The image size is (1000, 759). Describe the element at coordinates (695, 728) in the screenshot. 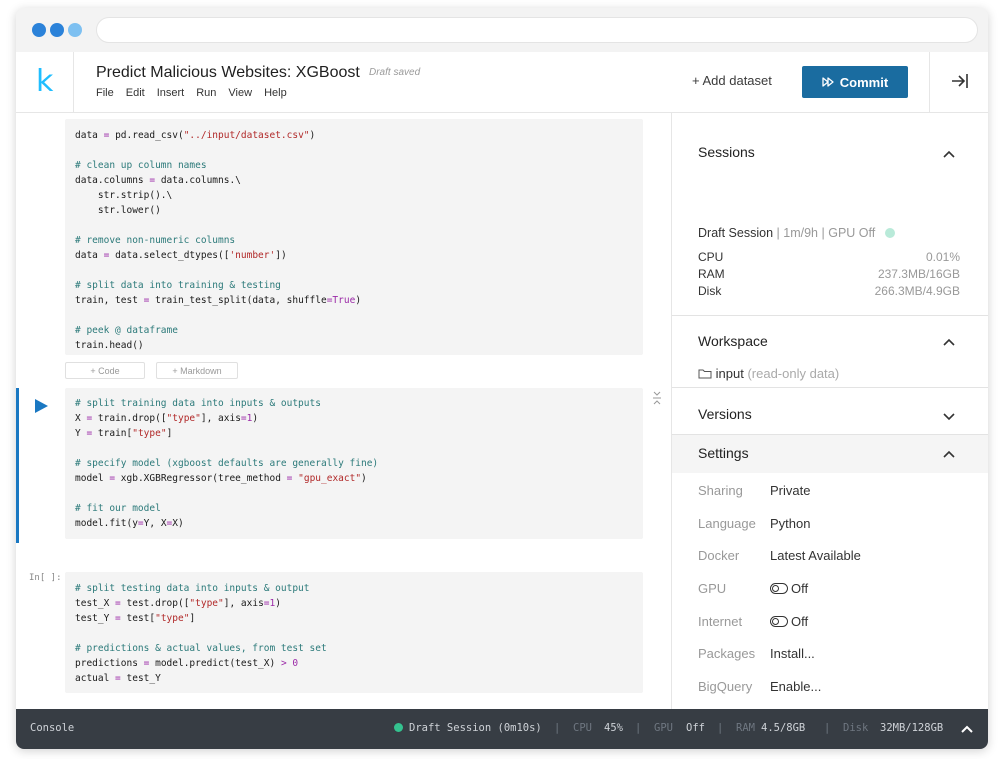

I see `status-gpu-value: Off` at that location.